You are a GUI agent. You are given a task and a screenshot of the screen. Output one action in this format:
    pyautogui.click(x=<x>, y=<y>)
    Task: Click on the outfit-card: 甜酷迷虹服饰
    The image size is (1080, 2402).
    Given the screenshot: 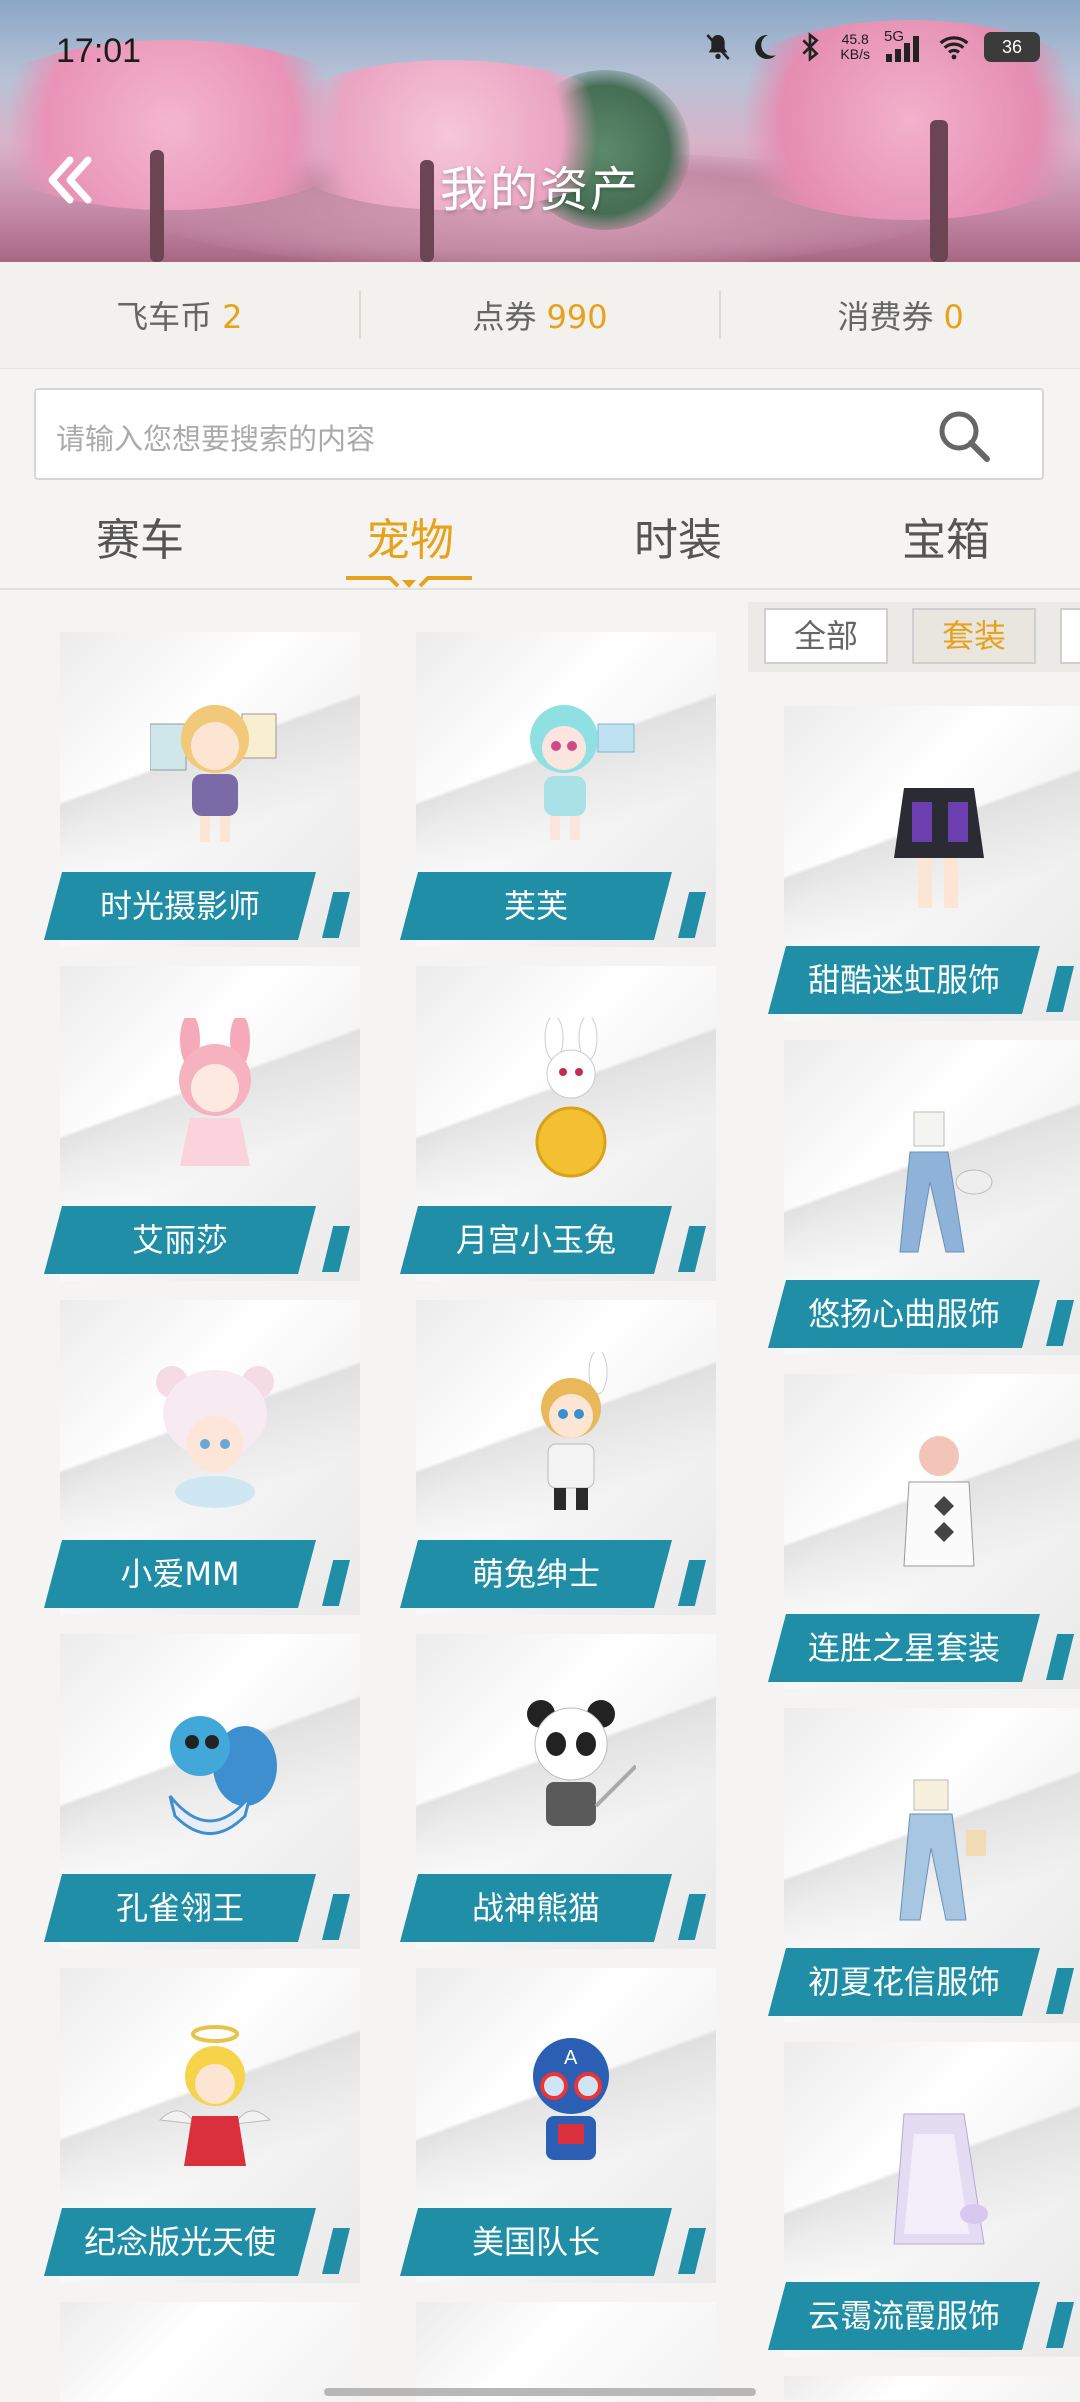 What is the action you would take?
    pyautogui.click(x=932, y=863)
    